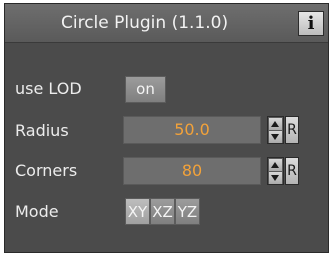 This screenshot has width=333, height=253. Describe the element at coordinates (145, 89) in the screenshot. I see `lod-toggle-button: on` at that location.